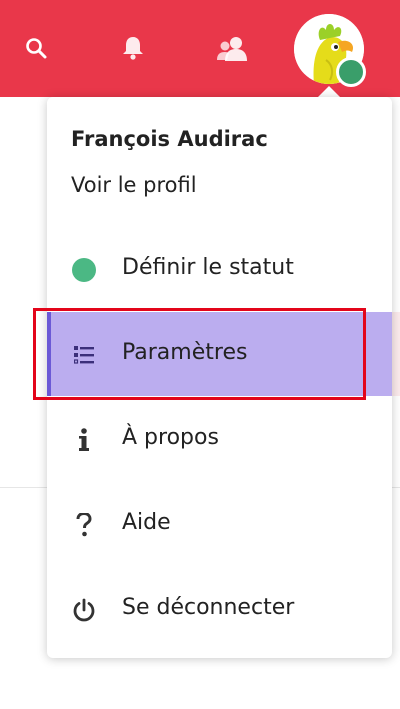 The width and height of the screenshot is (400, 709). What do you see at coordinates (169, 139) in the screenshot?
I see `user-name: François Audirac` at bounding box center [169, 139].